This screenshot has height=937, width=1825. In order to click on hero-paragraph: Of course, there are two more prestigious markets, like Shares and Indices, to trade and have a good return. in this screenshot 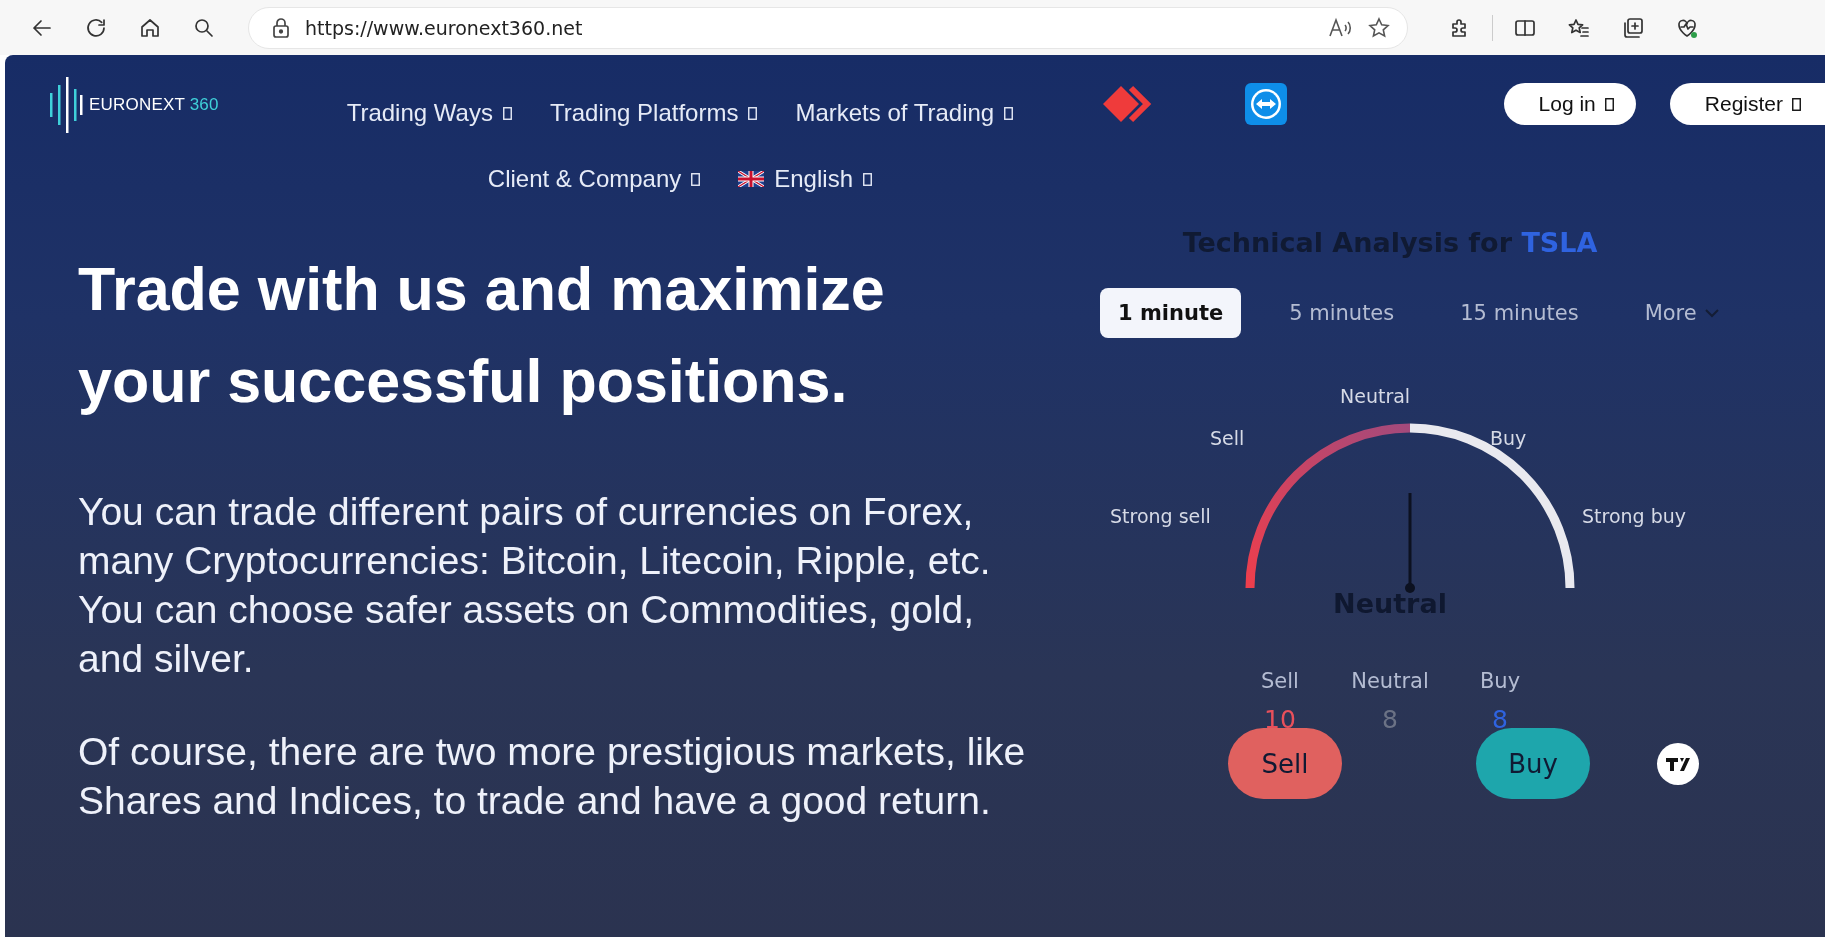, I will do `click(552, 776)`.